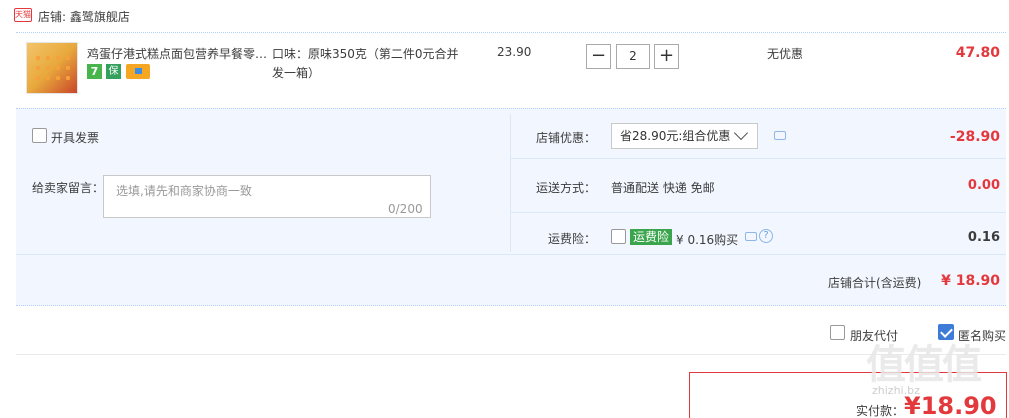 Image resolution: width=1009 pixels, height=418 pixels. Describe the element at coordinates (566, 138) in the screenshot. I see `shop-discount-label: 店铺优惠：` at that location.